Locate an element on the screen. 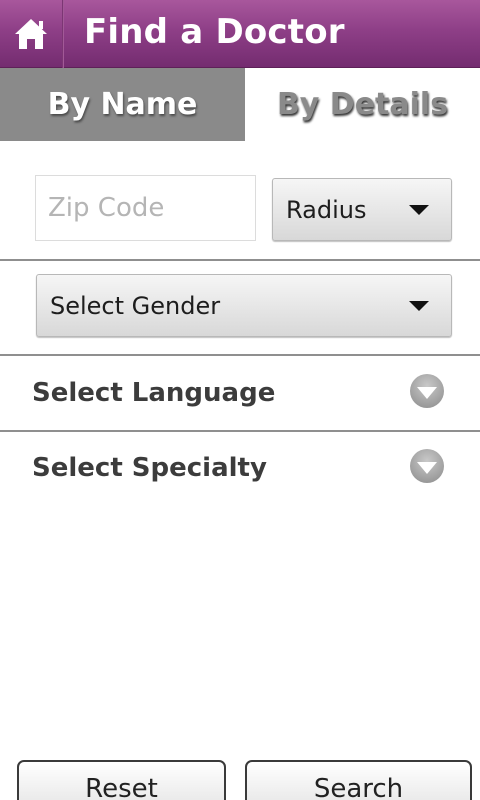 The width and height of the screenshot is (480, 800). language-expander: Select Language is located at coordinates (240, 395).